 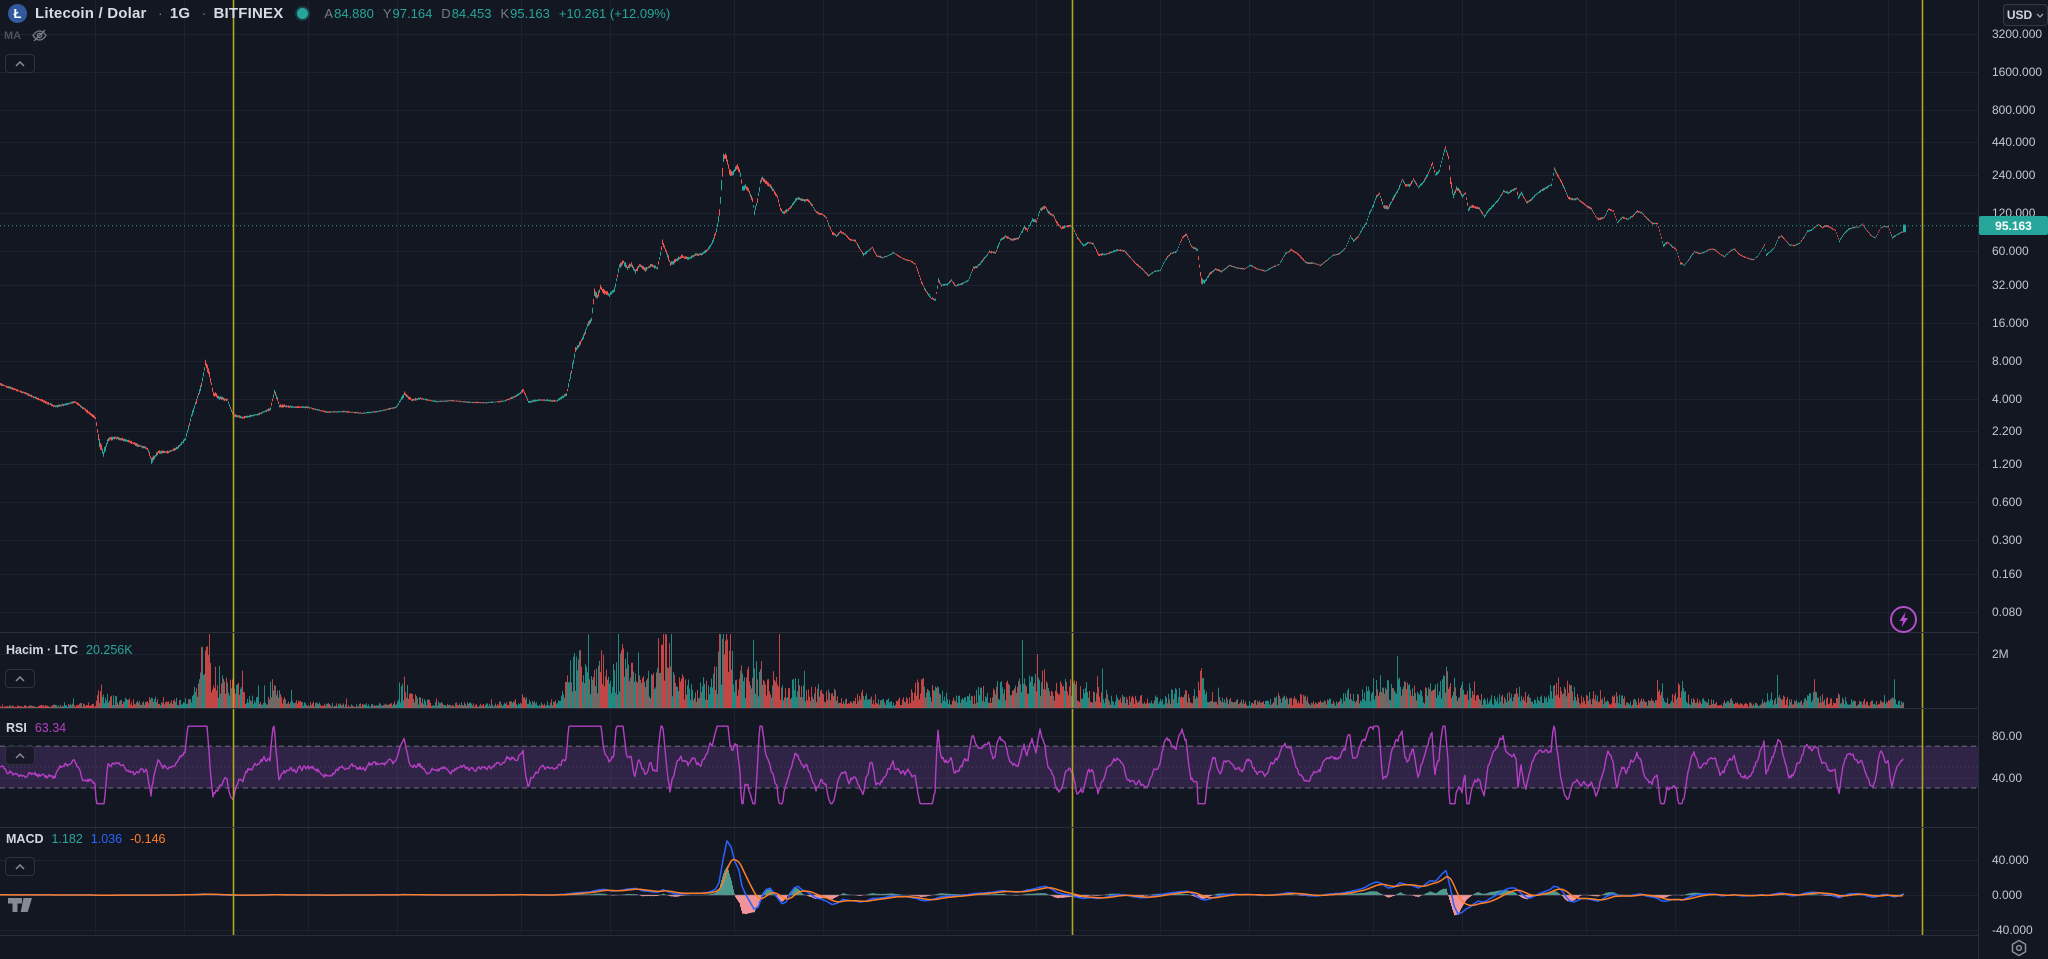 I want to click on macd-hist-value: 1.182, so click(x=67, y=839).